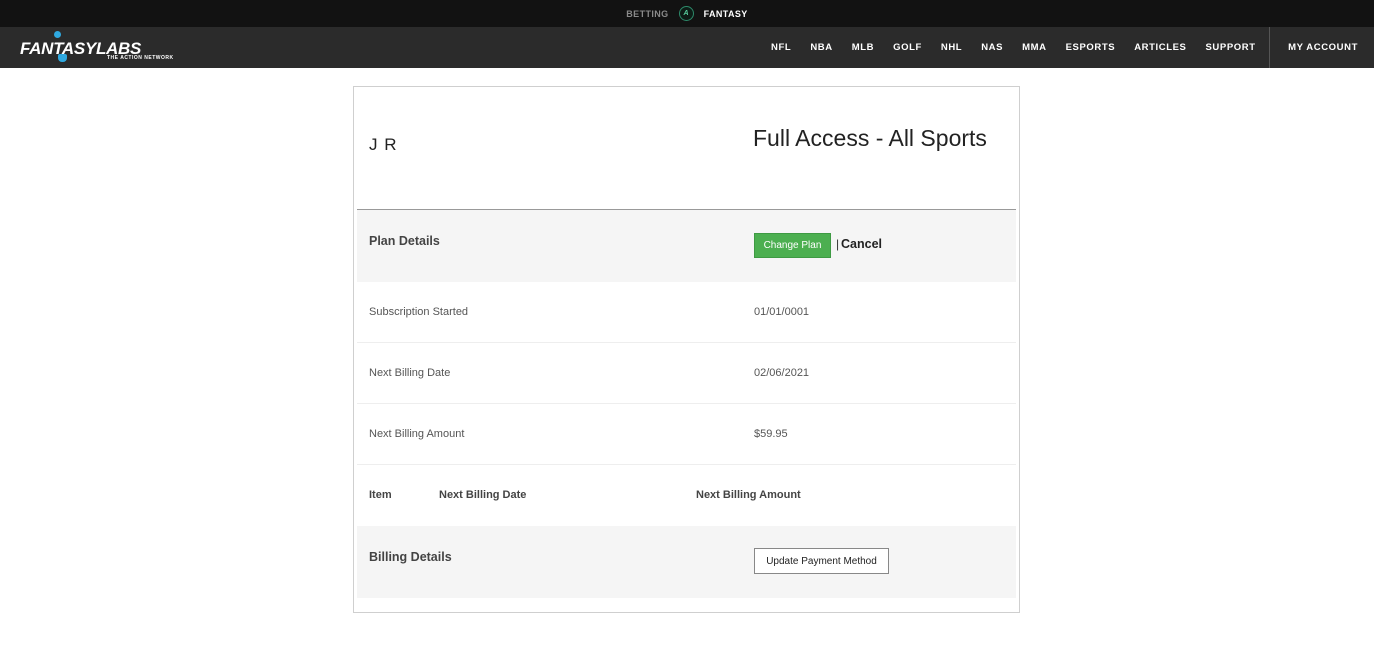  What do you see at coordinates (1230, 47) in the screenshot?
I see `nav-item-support: SUPPORT` at bounding box center [1230, 47].